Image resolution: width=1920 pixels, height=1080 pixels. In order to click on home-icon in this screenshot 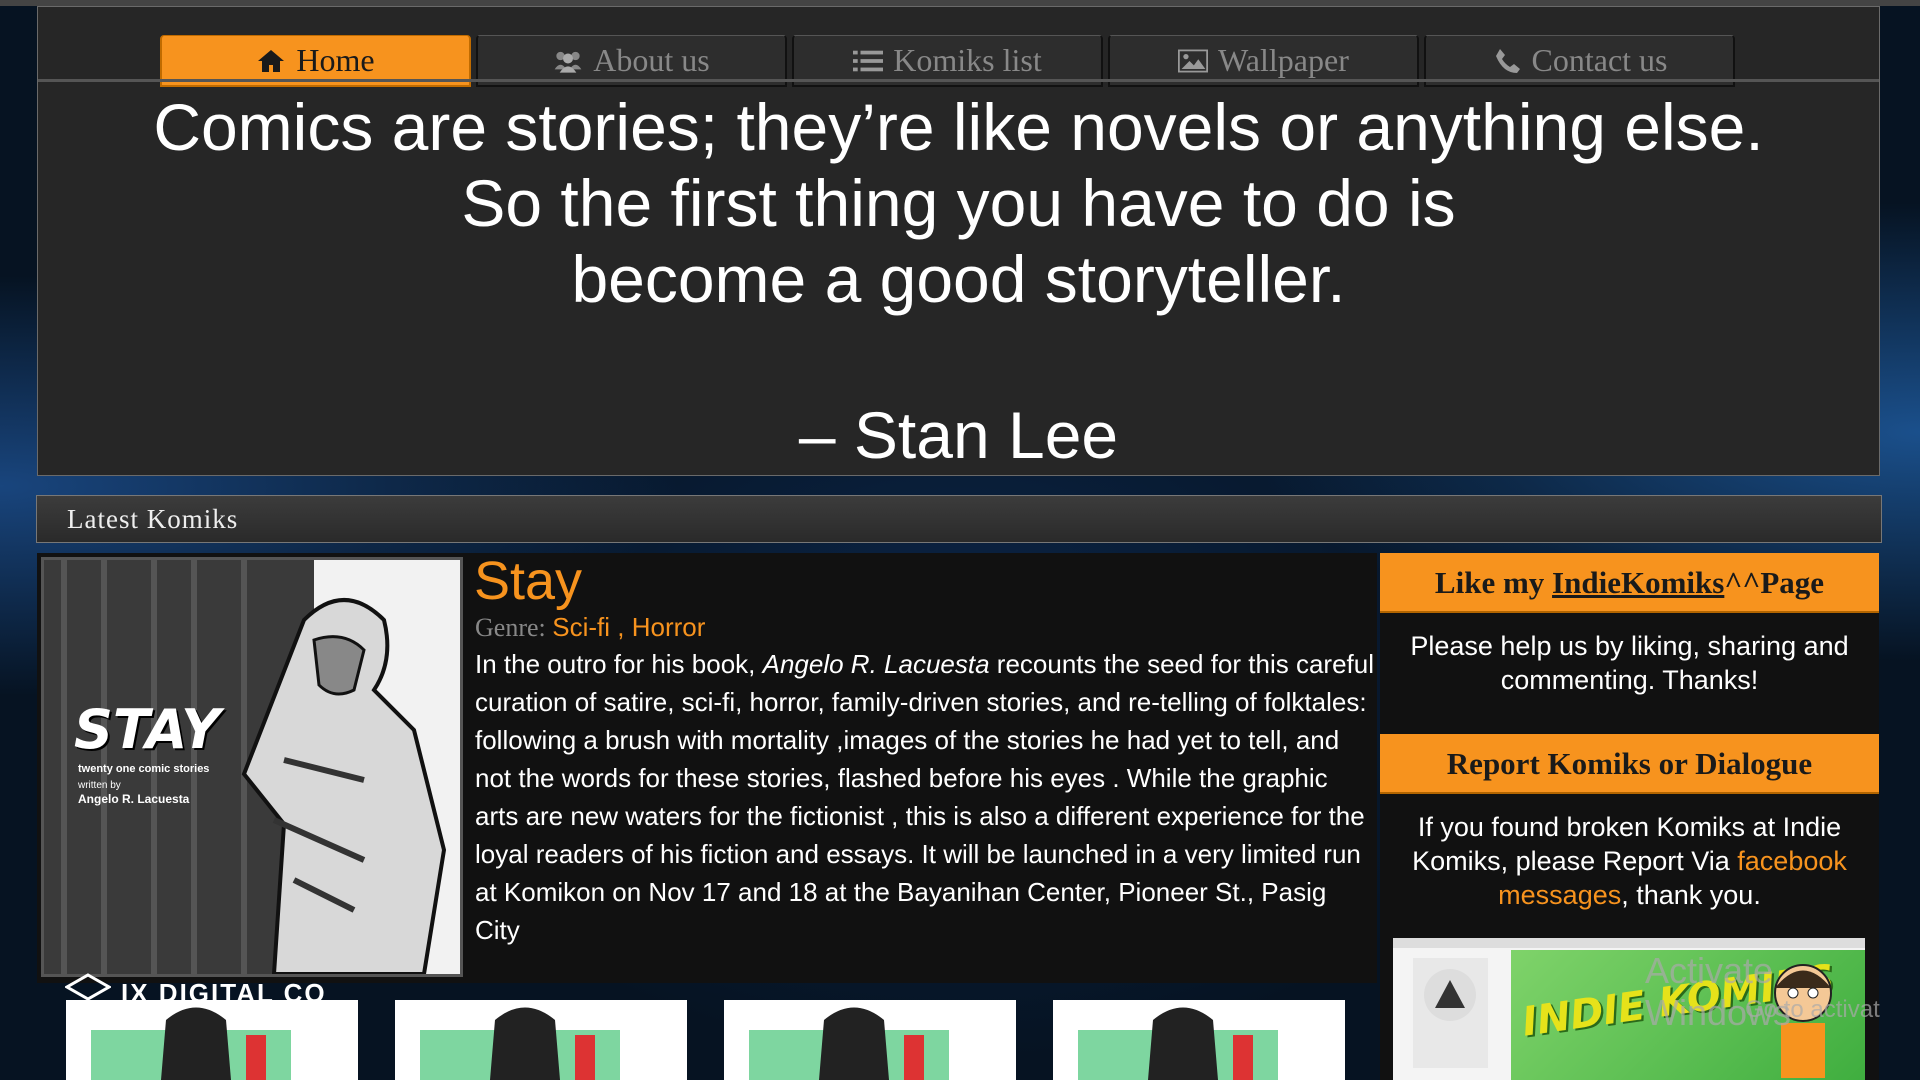, I will do `click(271, 61)`.